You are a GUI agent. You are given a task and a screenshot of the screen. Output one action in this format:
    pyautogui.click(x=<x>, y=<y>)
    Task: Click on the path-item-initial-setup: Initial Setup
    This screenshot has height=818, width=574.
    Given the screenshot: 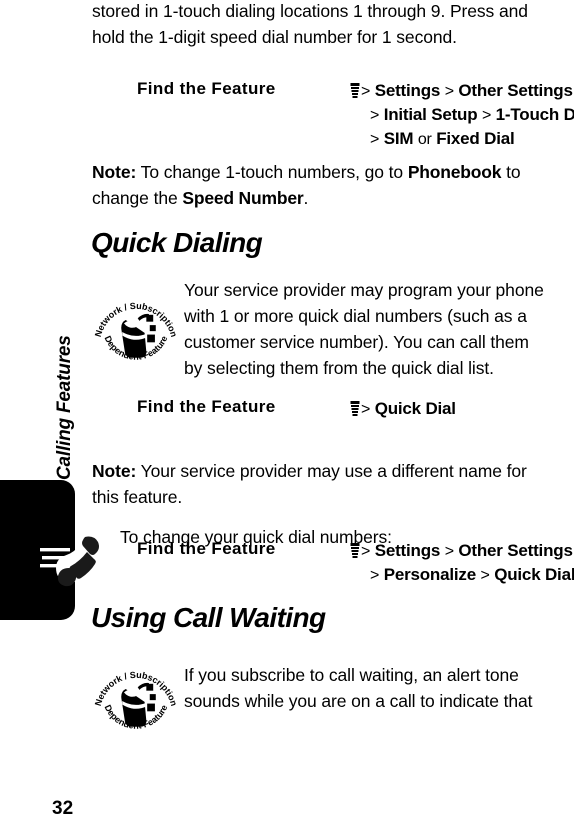 What is the action you would take?
    pyautogui.click(x=430, y=114)
    